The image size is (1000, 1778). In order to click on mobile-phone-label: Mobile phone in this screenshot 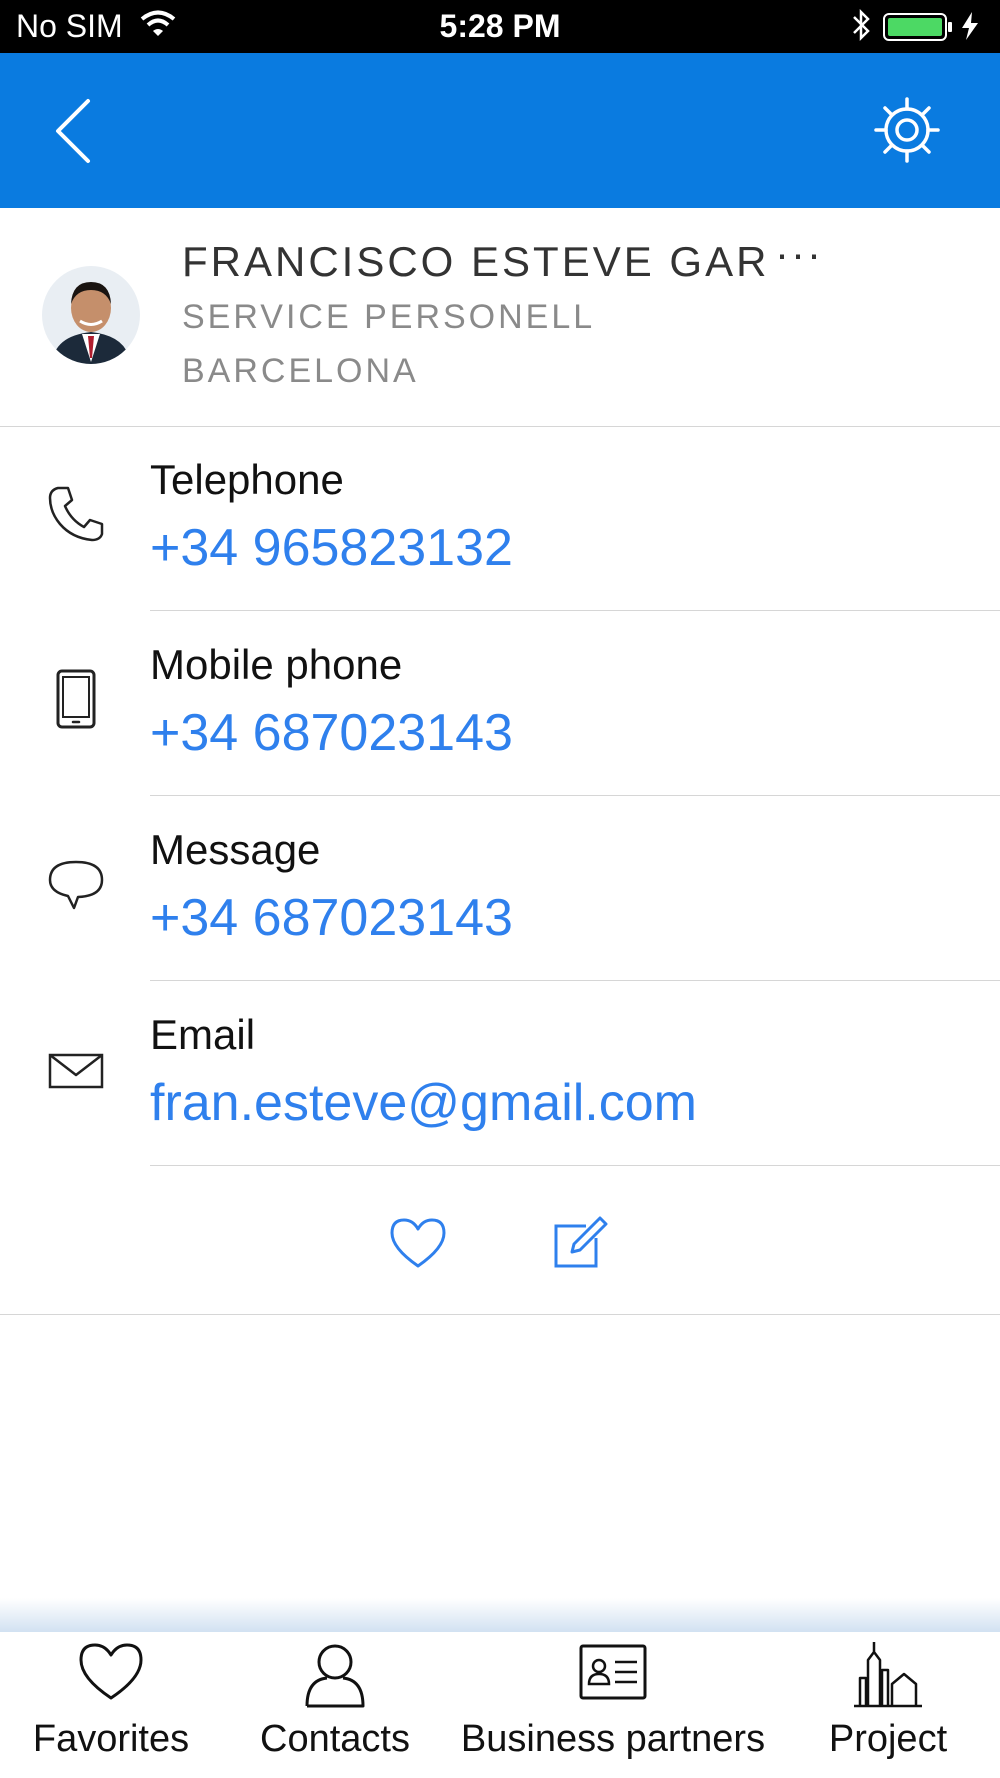, I will do `click(276, 664)`.